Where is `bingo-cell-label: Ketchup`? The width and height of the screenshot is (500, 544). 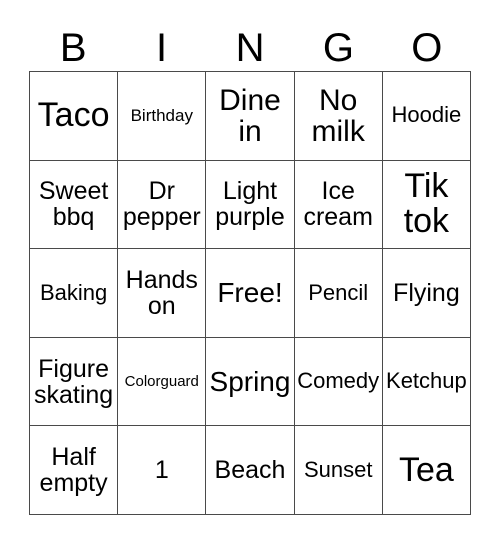
bingo-cell-label: Ketchup is located at coordinates (426, 381).